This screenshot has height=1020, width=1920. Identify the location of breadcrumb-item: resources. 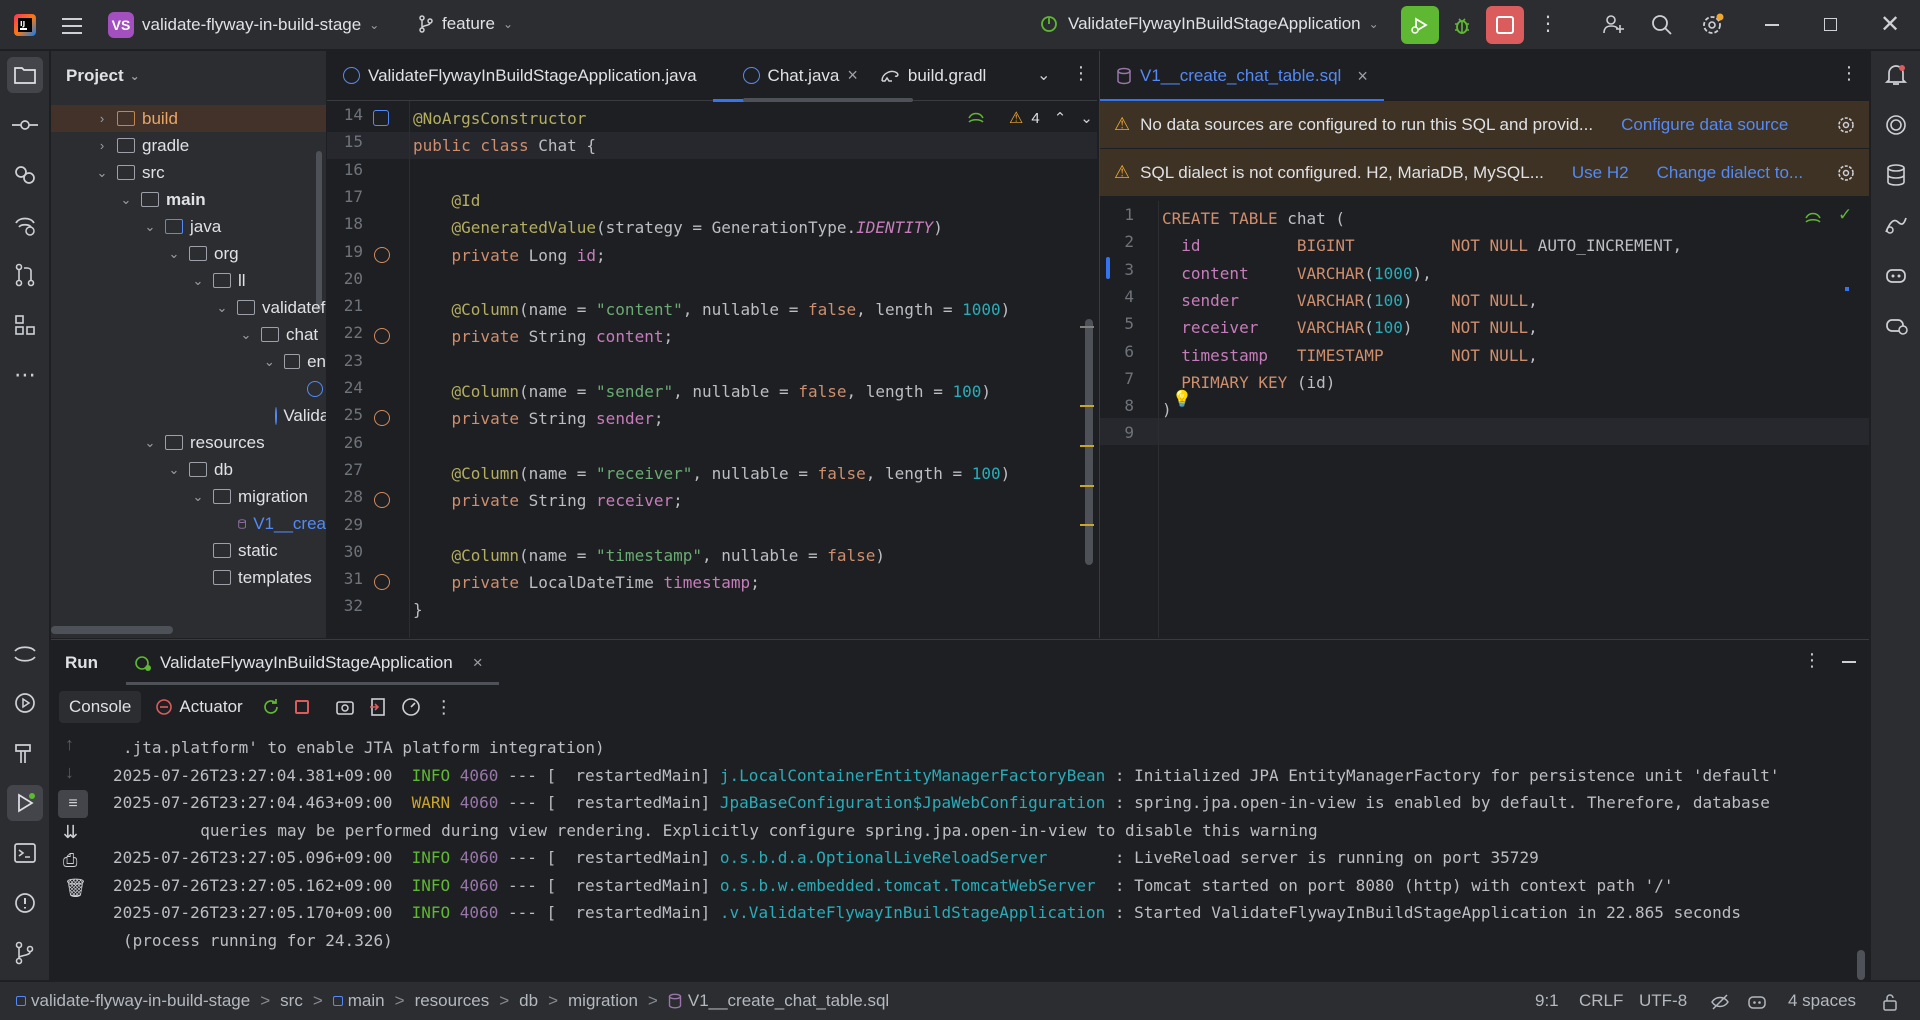
(452, 1001).